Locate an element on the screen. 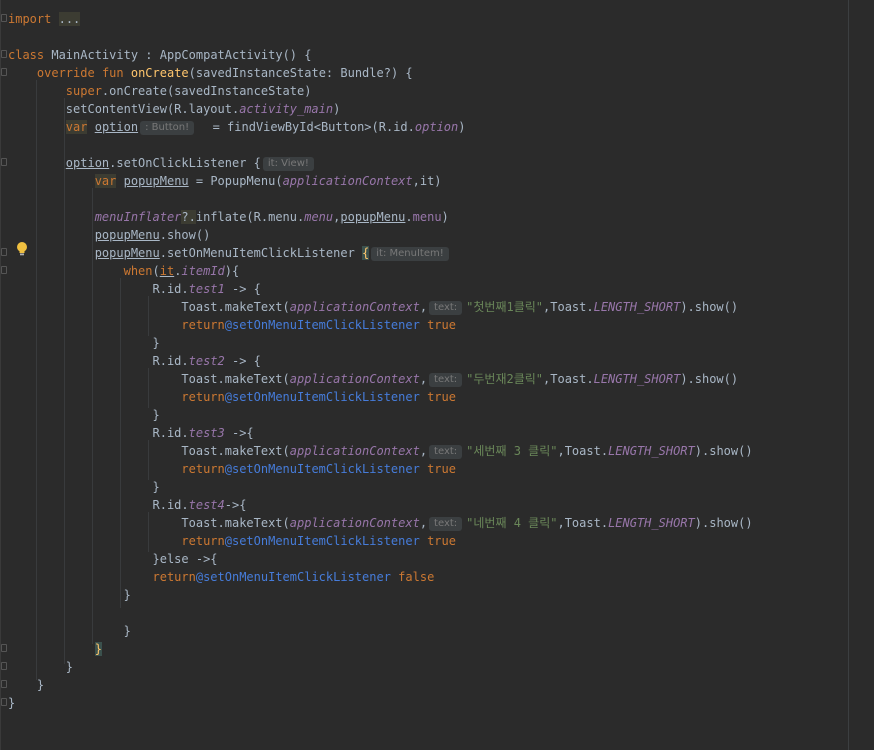 The image size is (874, 750). keyword: super is located at coordinates (83, 91).